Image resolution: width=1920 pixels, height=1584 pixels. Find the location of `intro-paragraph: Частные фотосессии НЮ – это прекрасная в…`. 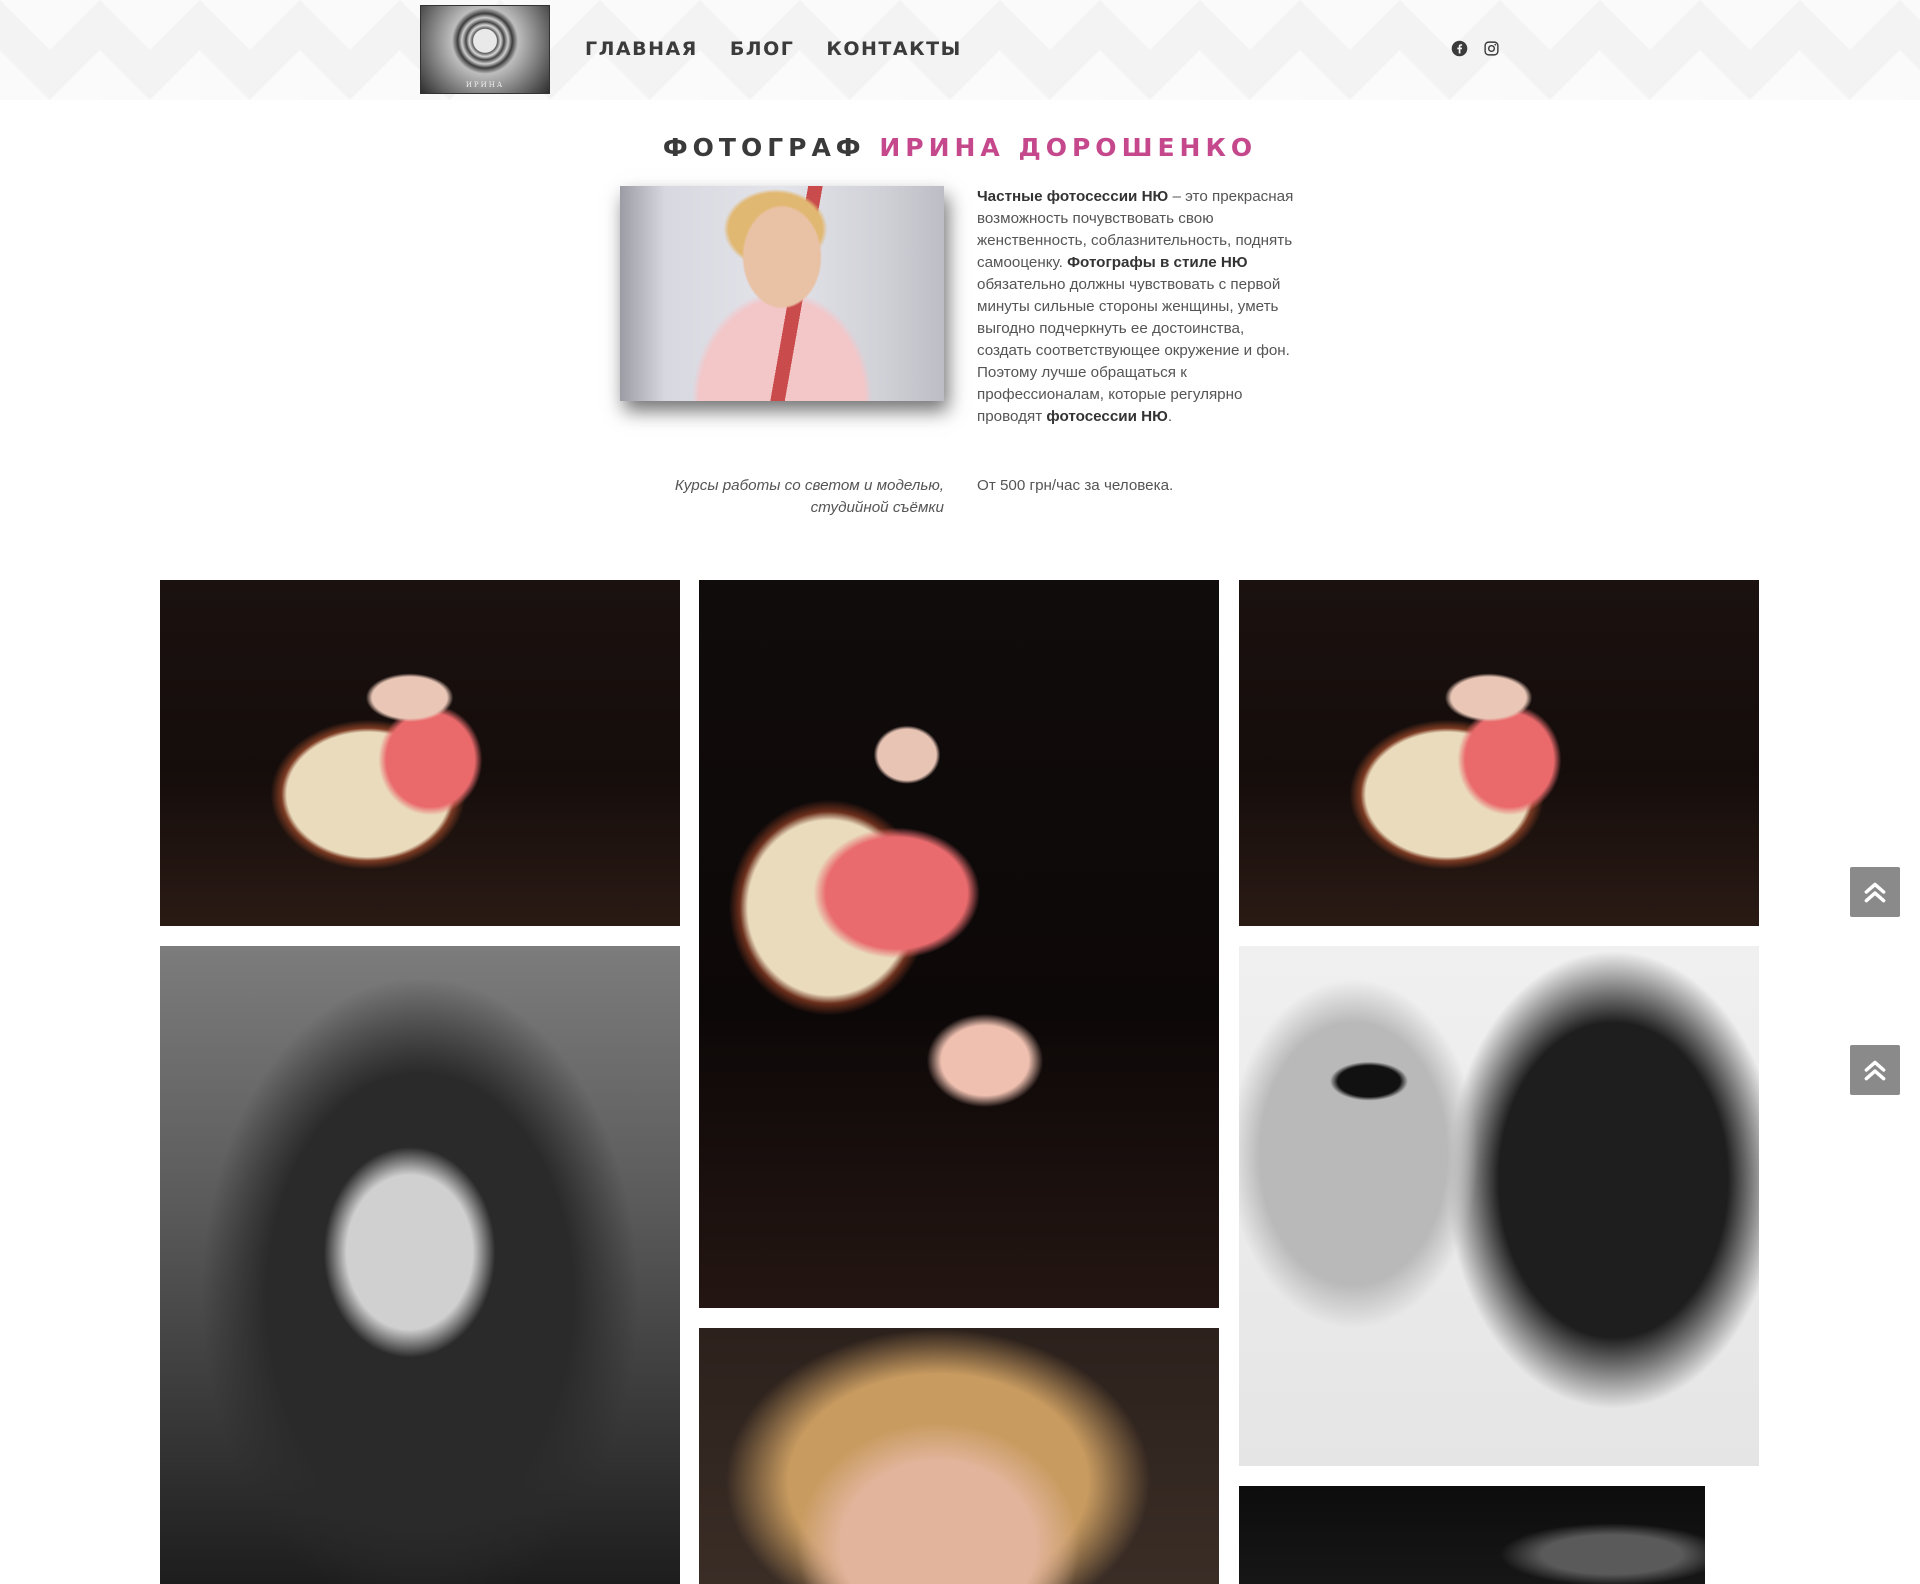

intro-paragraph: Частные фотосессии НЮ – это прекрасная в… is located at coordinates (1137, 307).